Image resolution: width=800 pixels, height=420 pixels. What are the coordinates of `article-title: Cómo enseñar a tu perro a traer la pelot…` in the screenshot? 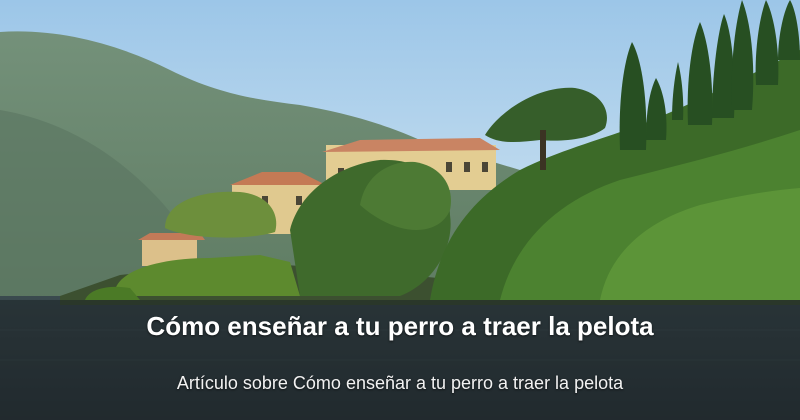 It's located at (400, 326).